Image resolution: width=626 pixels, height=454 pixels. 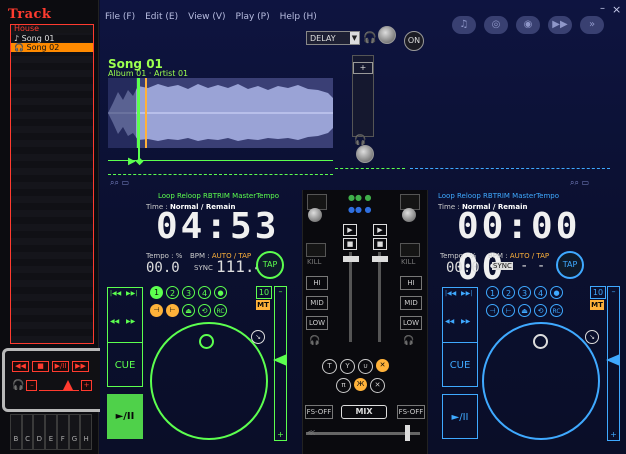 What do you see at coordinates (60, 366) in the screenshot?
I see `preview-play-pause-button: ▶/II` at bounding box center [60, 366].